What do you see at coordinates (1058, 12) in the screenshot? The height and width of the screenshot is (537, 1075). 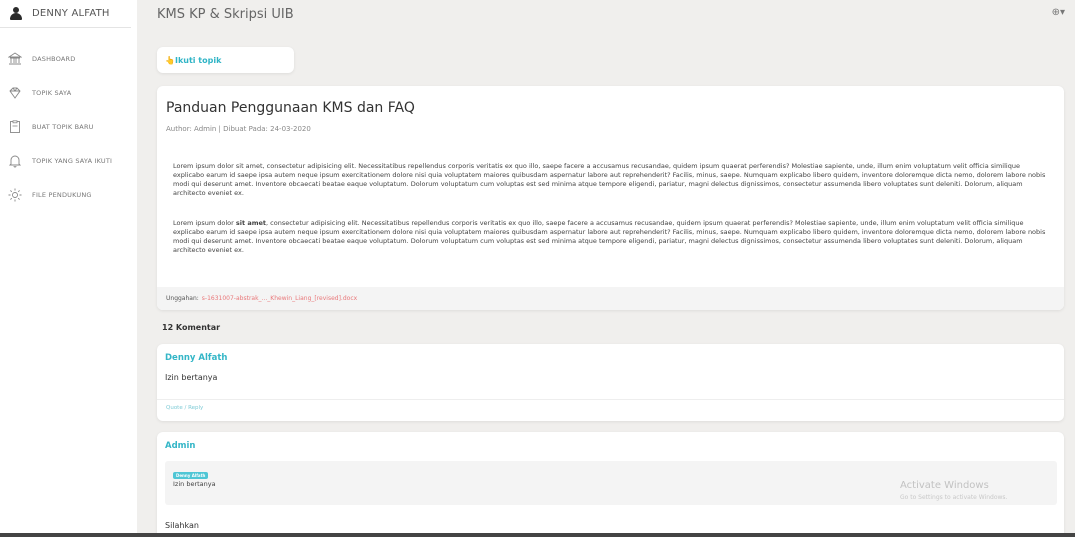 I see `globe-icon: ⊕▾` at bounding box center [1058, 12].